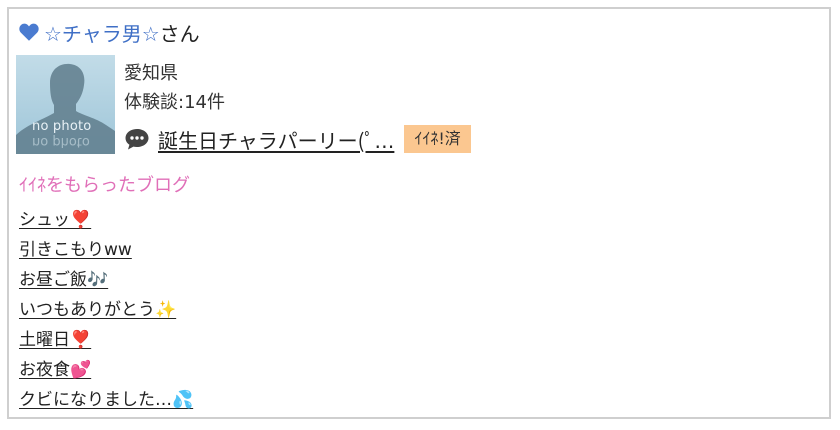  Describe the element at coordinates (62, 126) in the screenshot. I see `avatar-caption: no photo` at that location.